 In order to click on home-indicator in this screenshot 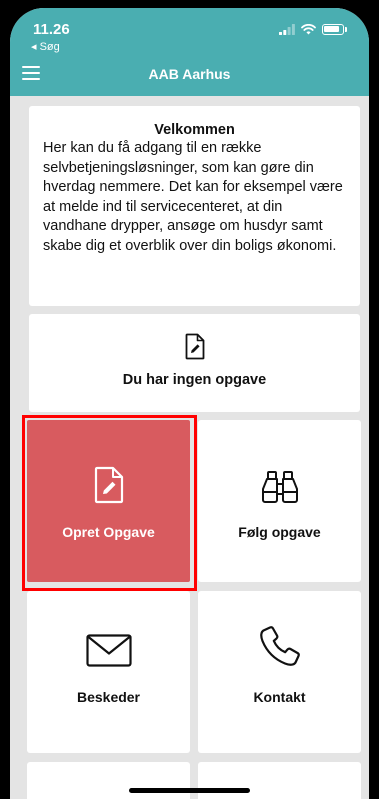, I will do `click(189, 790)`.